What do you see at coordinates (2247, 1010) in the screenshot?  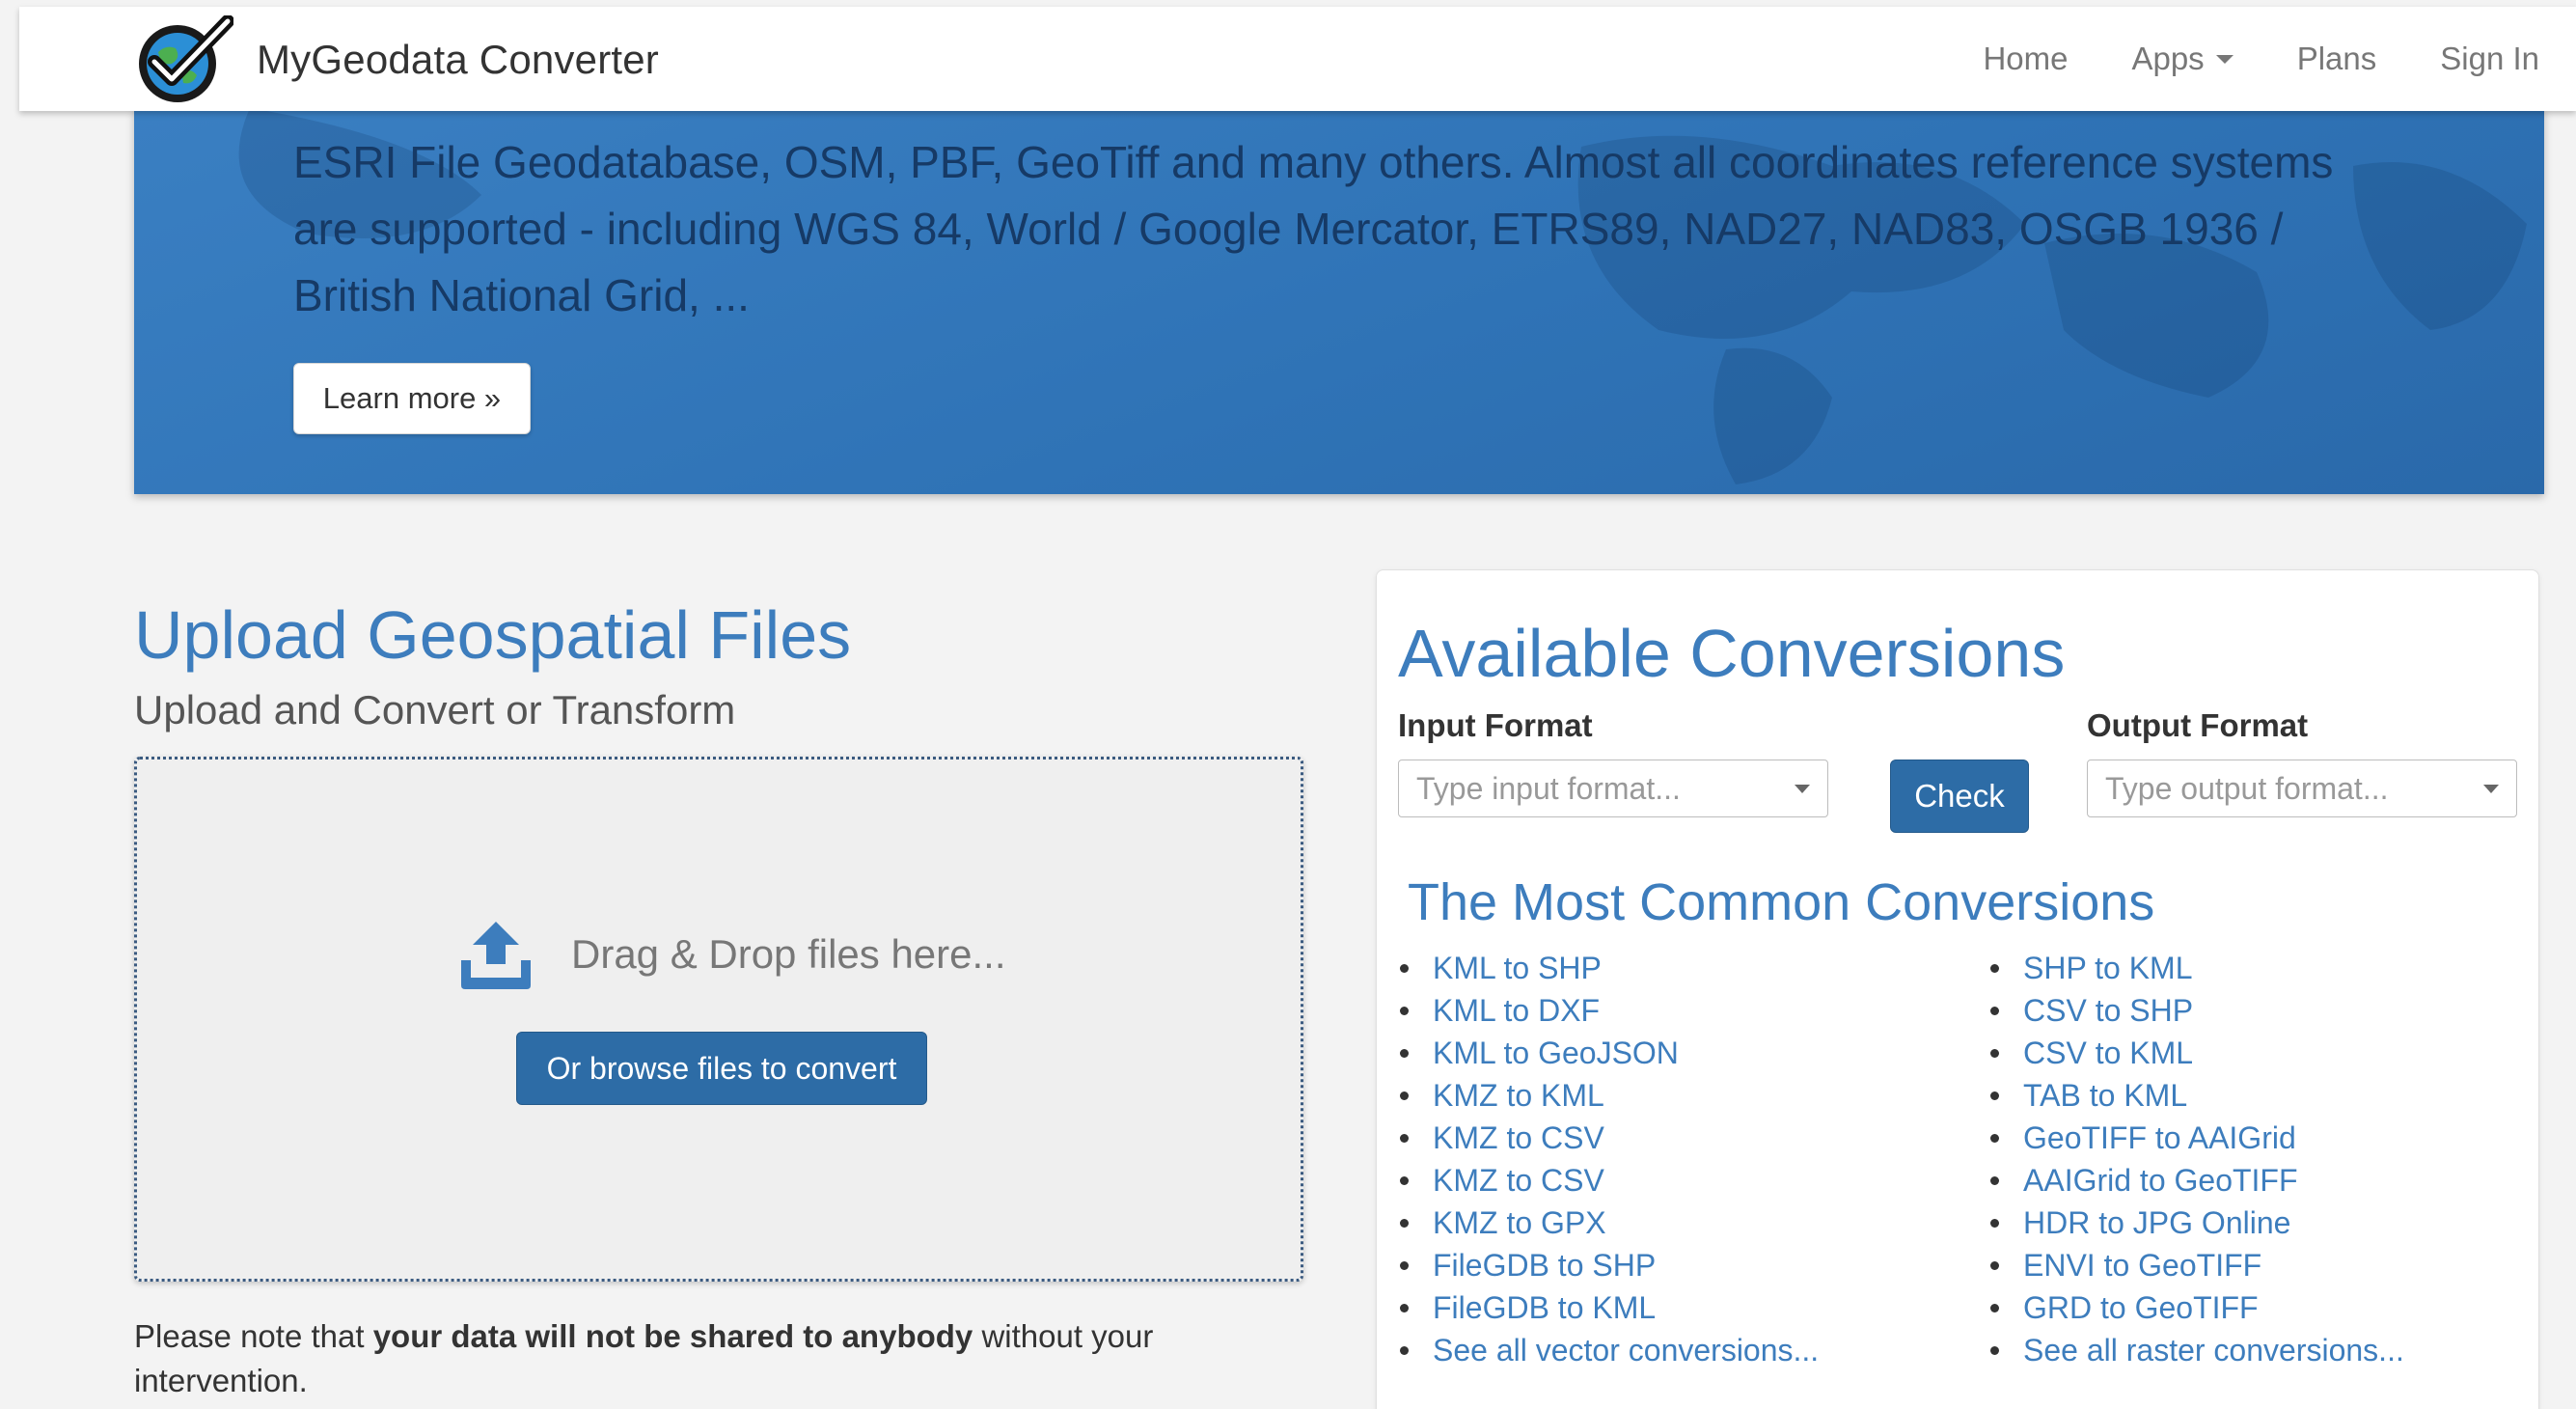 I see `list-item: CSV to SHP` at bounding box center [2247, 1010].